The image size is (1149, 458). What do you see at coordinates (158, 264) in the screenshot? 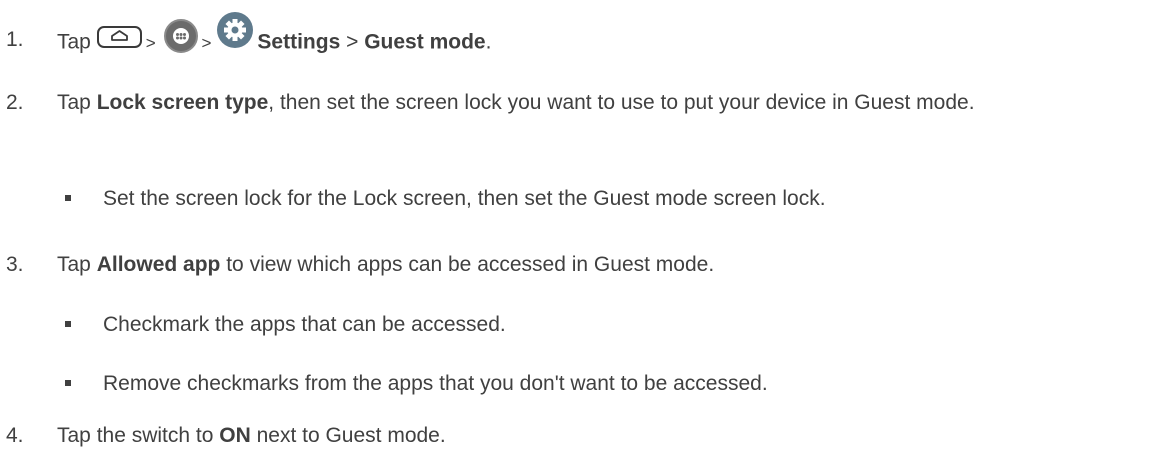
I see `step-bold: Allowed app` at bounding box center [158, 264].